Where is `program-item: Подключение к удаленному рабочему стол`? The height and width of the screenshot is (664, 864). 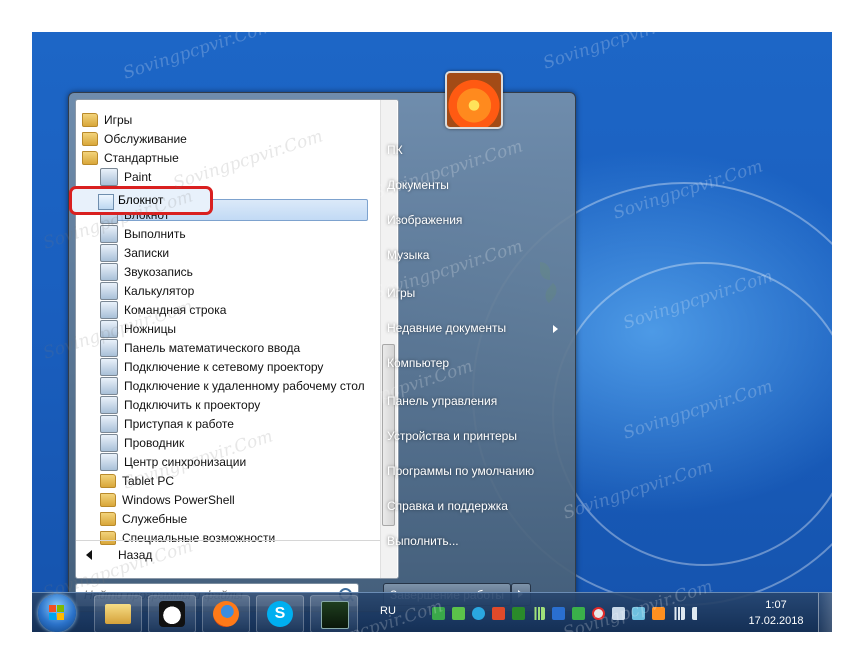 program-item: Подключение к удаленному рабочему стол is located at coordinates (242, 385).